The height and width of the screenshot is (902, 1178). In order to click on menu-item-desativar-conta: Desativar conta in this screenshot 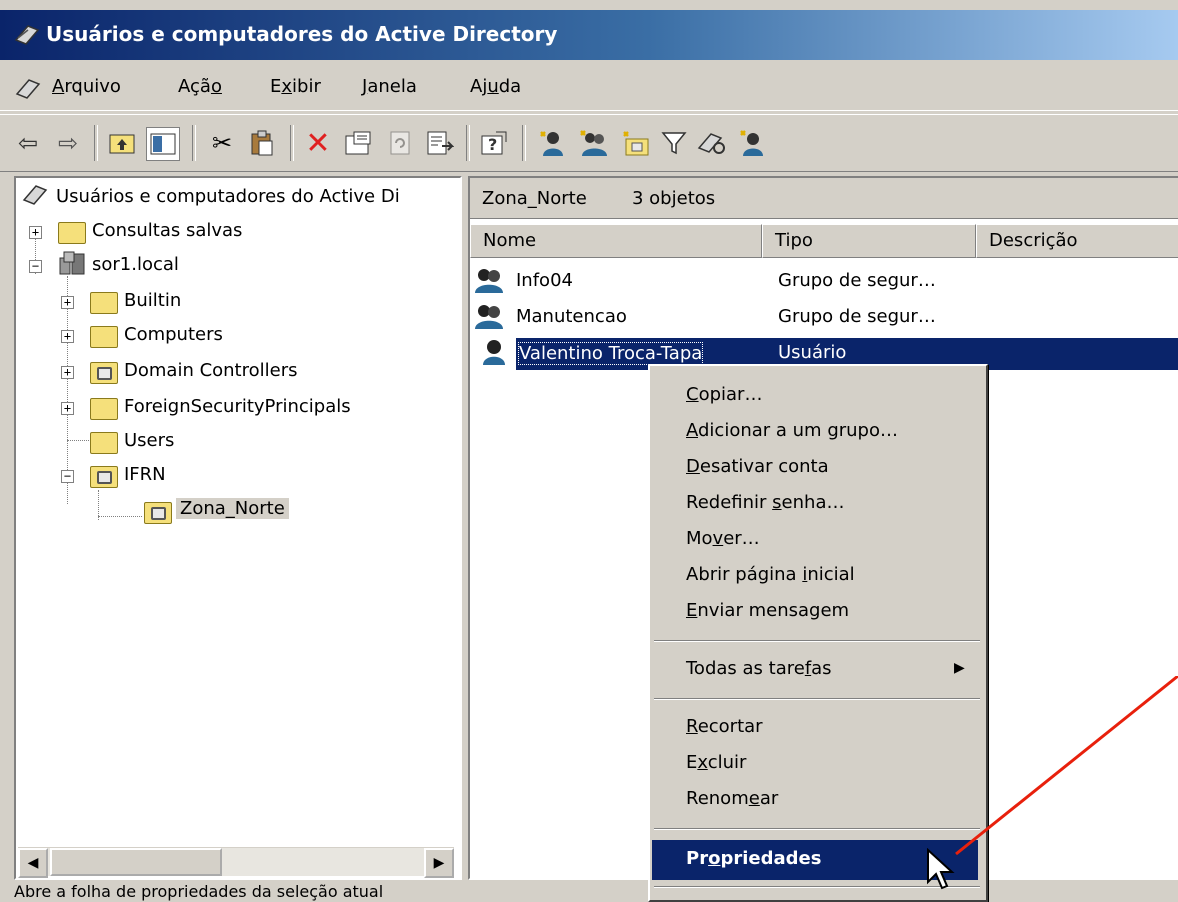, I will do `click(757, 466)`.